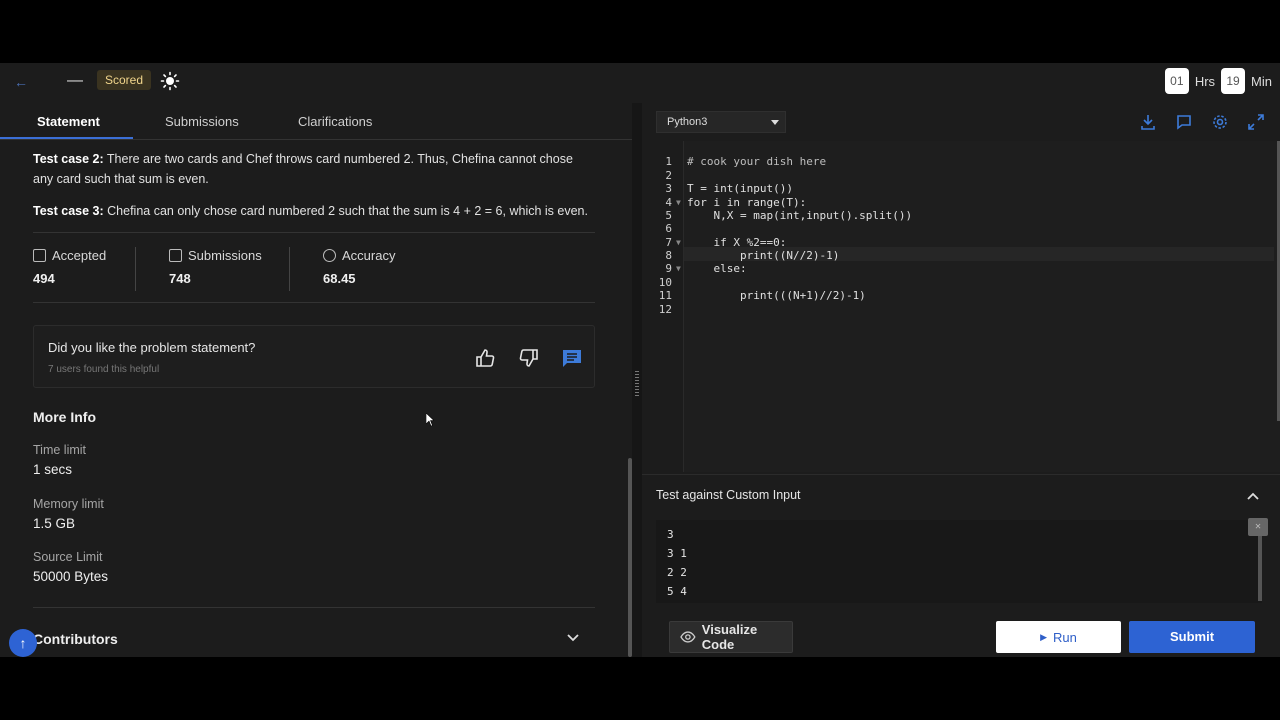 The image size is (1280, 720). Describe the element at coordinates (665, 309) in the screenshot. I see `line-number: 12` at that location.